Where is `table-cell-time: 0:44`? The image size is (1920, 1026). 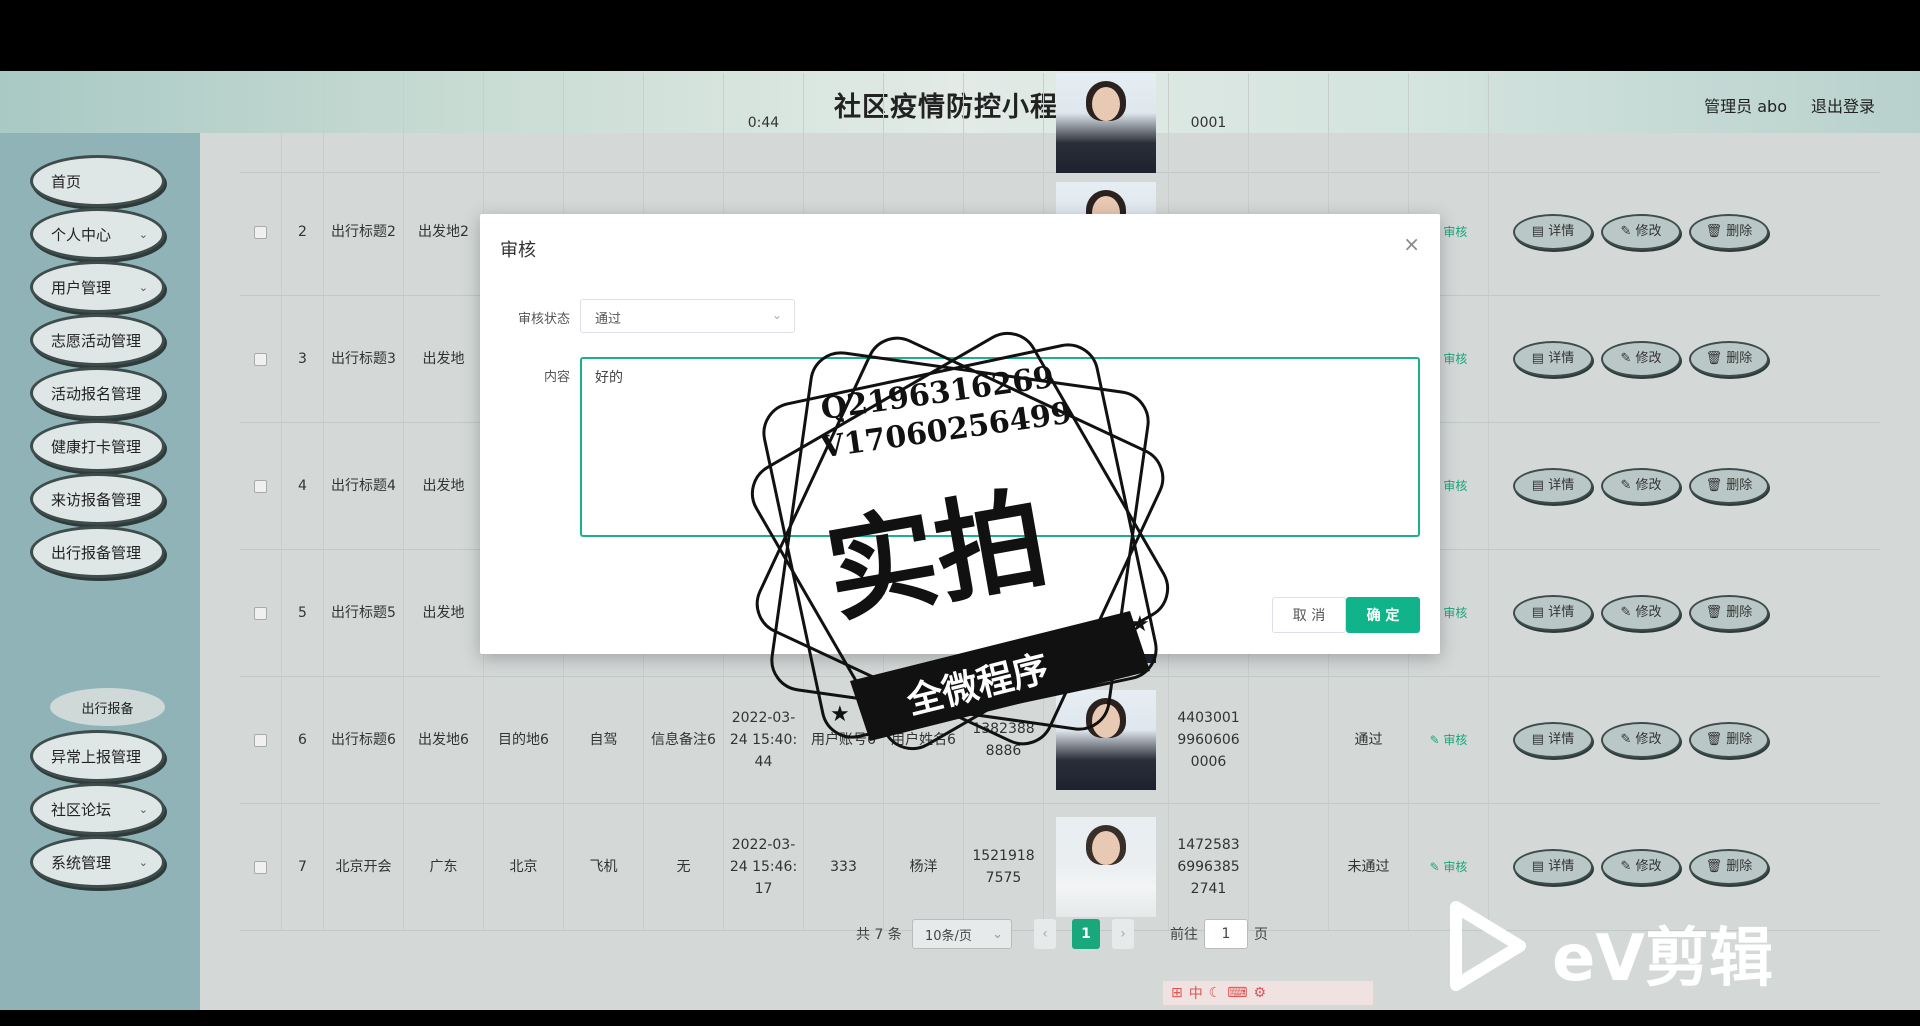 table-cell-time: 0:44 is located at coordinates (764, 122).